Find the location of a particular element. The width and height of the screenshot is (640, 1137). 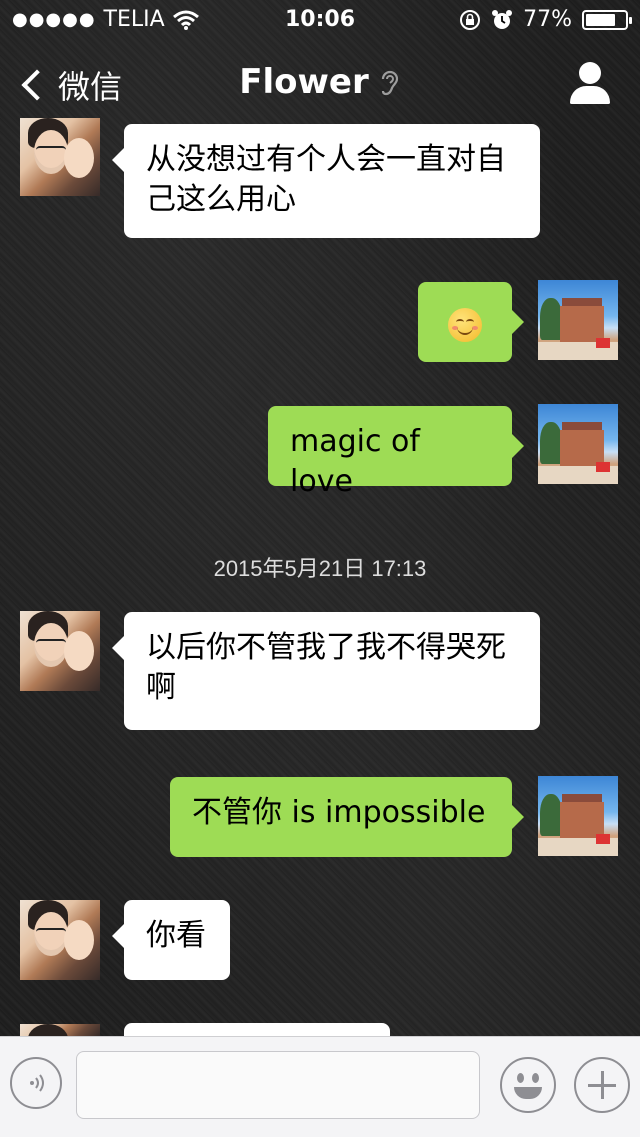

input-bar is located at coordinates (320, 1086).